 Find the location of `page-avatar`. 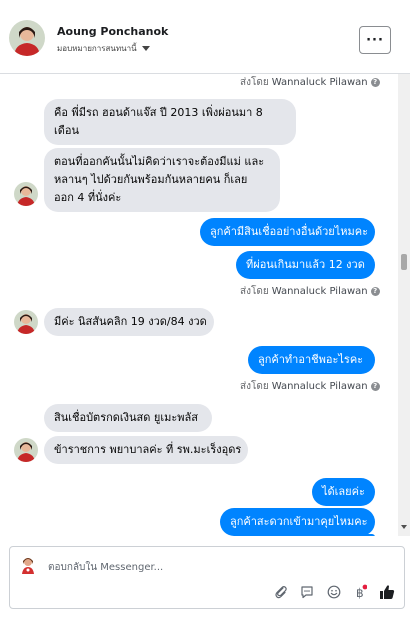

page-avatar is located at coordinates (28, 565).